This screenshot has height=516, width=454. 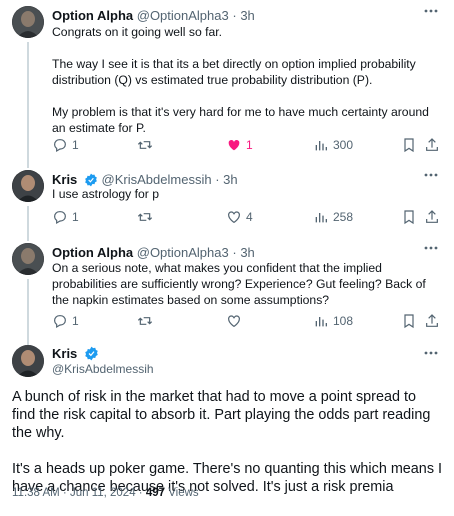 I want to click on tweet-paragraph: I use astrology for p, so click(x=106, y=194).